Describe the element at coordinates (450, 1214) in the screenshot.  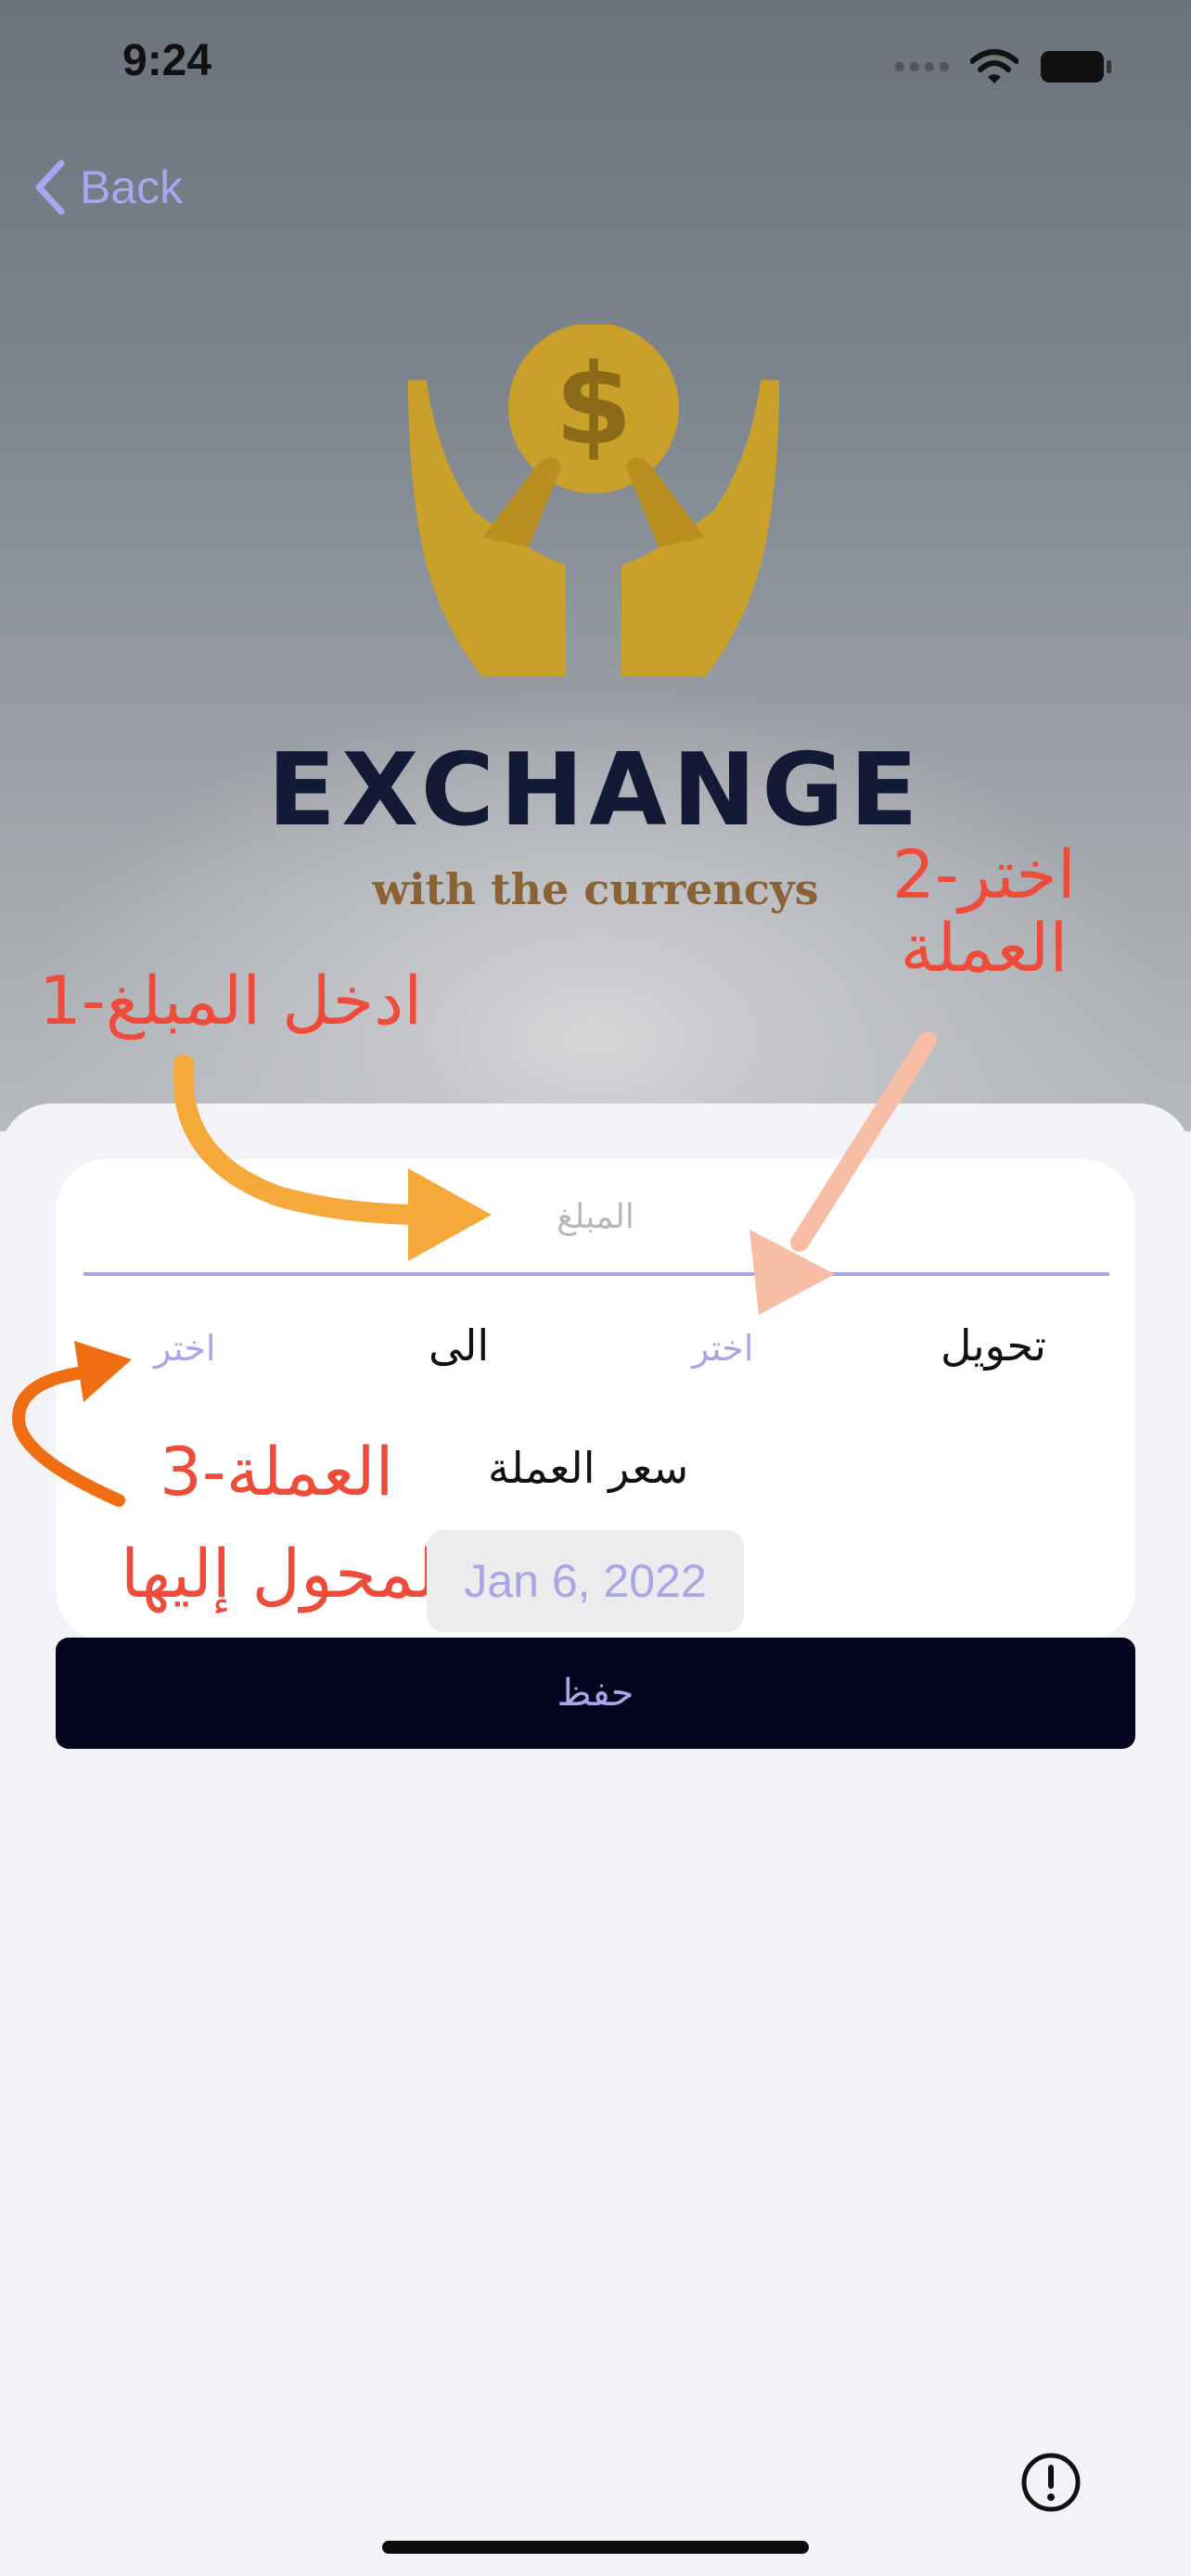
I see `annotation-arrow-1-head` at that location.